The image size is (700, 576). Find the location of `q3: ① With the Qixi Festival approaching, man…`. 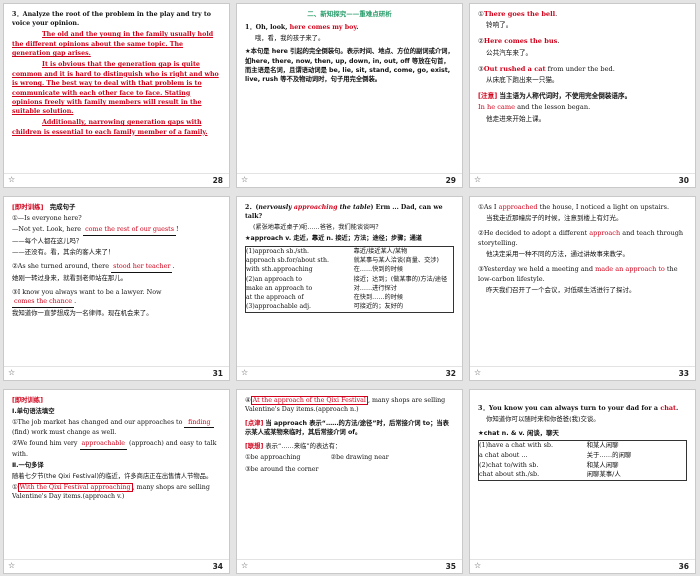

q3: ① With the Qixi Festival approaching, man… is located at coordinates (111, 491).